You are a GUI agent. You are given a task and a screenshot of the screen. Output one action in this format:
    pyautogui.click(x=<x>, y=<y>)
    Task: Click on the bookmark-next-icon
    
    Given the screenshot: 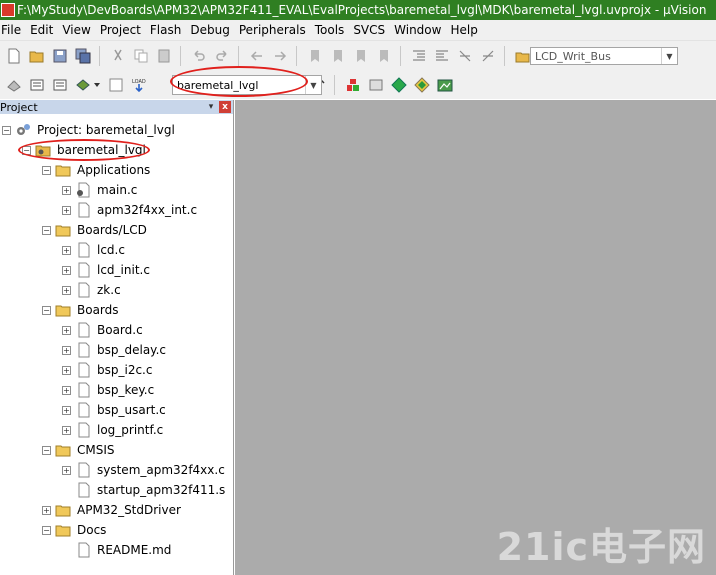 What is the action you would take?
    pyautogui.click(x=361, y=56)
    